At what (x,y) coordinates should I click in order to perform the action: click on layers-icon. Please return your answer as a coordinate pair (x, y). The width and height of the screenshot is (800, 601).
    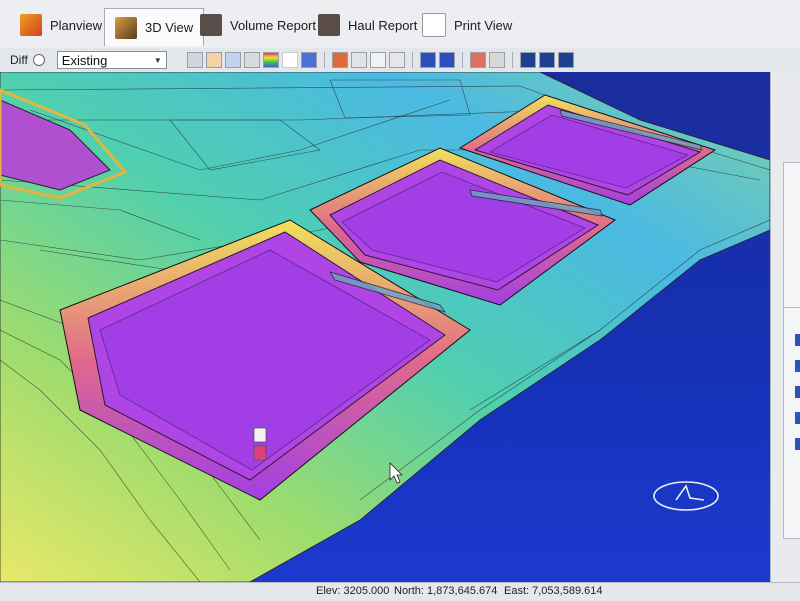
    Looking at the image, I should click on (251, 60).